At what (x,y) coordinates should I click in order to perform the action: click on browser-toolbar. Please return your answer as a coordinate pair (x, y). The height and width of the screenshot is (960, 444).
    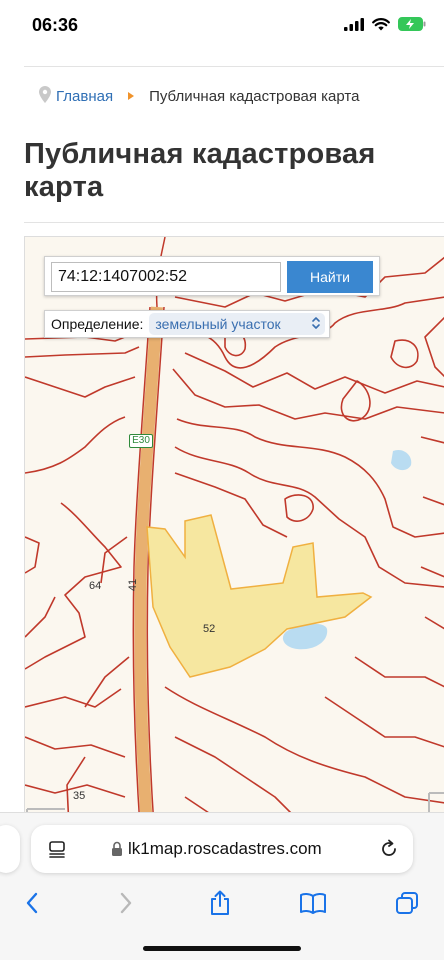
    Looking at the image, I should click on (222, 903).